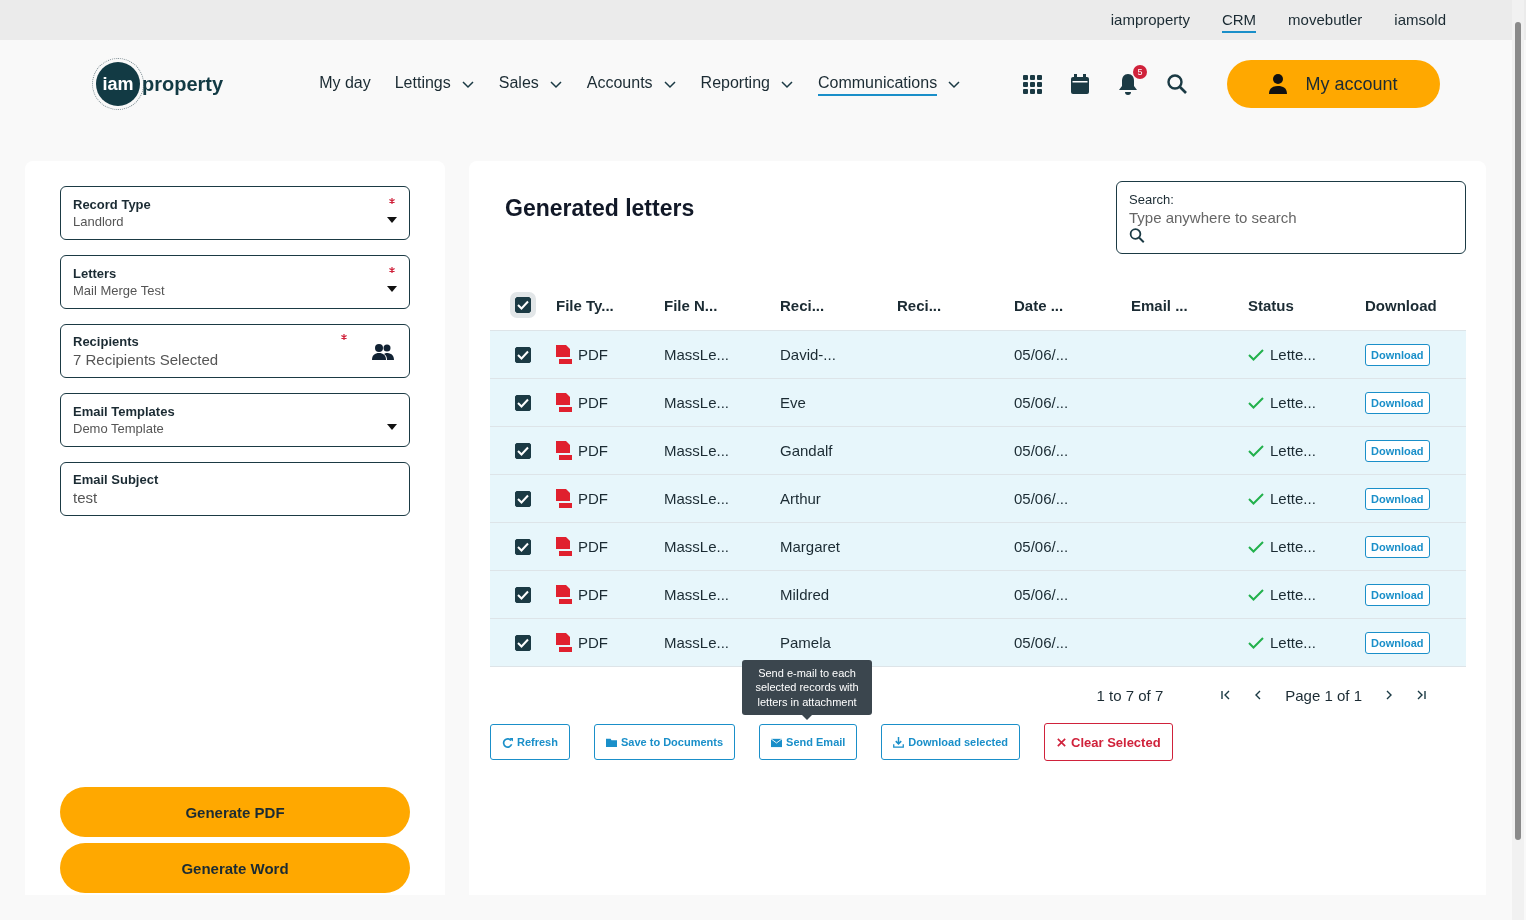  Describe the element at coordinates (1108, 742) in the screenshot. I see `action-button: Clear Selected` at that location.